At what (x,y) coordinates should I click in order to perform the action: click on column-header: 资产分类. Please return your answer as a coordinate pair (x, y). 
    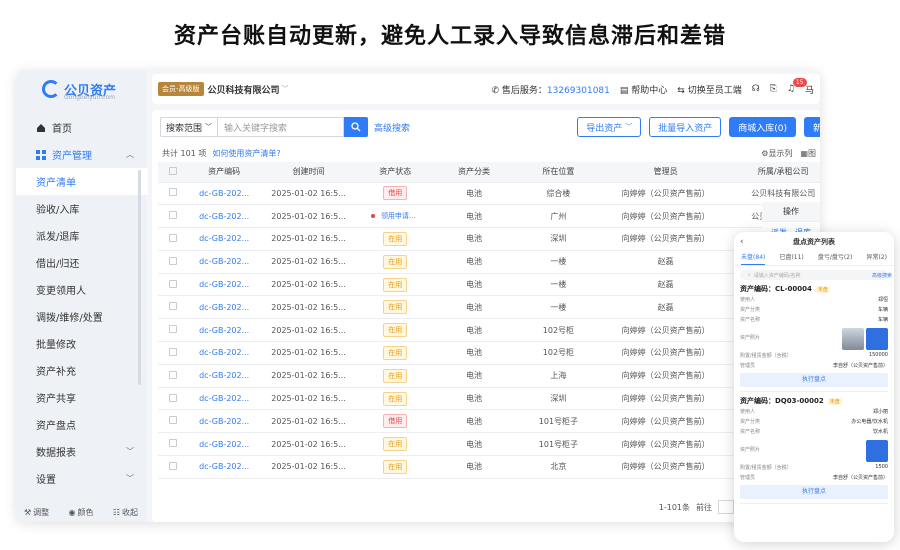
    Looking at the image, I should click on (474, 172).